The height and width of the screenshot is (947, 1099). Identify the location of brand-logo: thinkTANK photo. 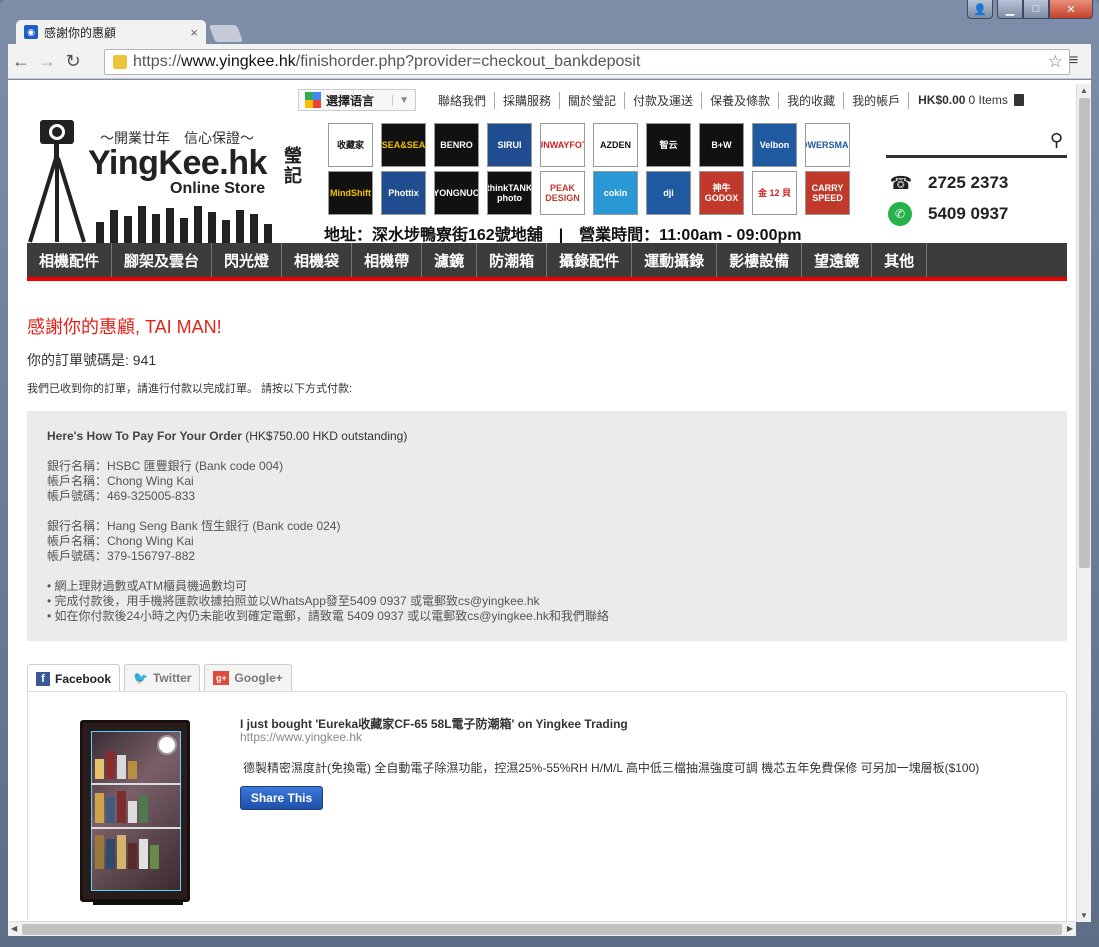
(509, 193).